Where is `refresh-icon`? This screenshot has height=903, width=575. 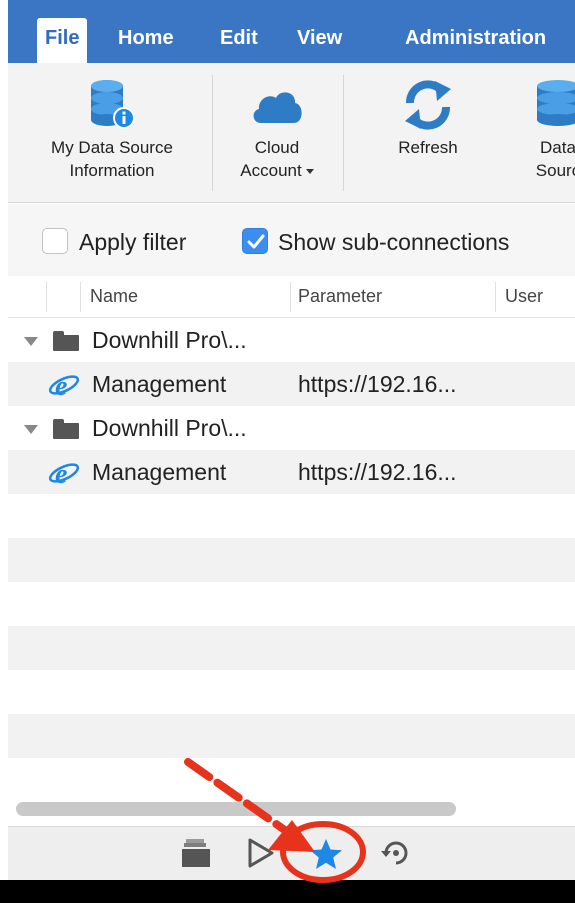 refresh-icon is located at coordinates (428, 105).